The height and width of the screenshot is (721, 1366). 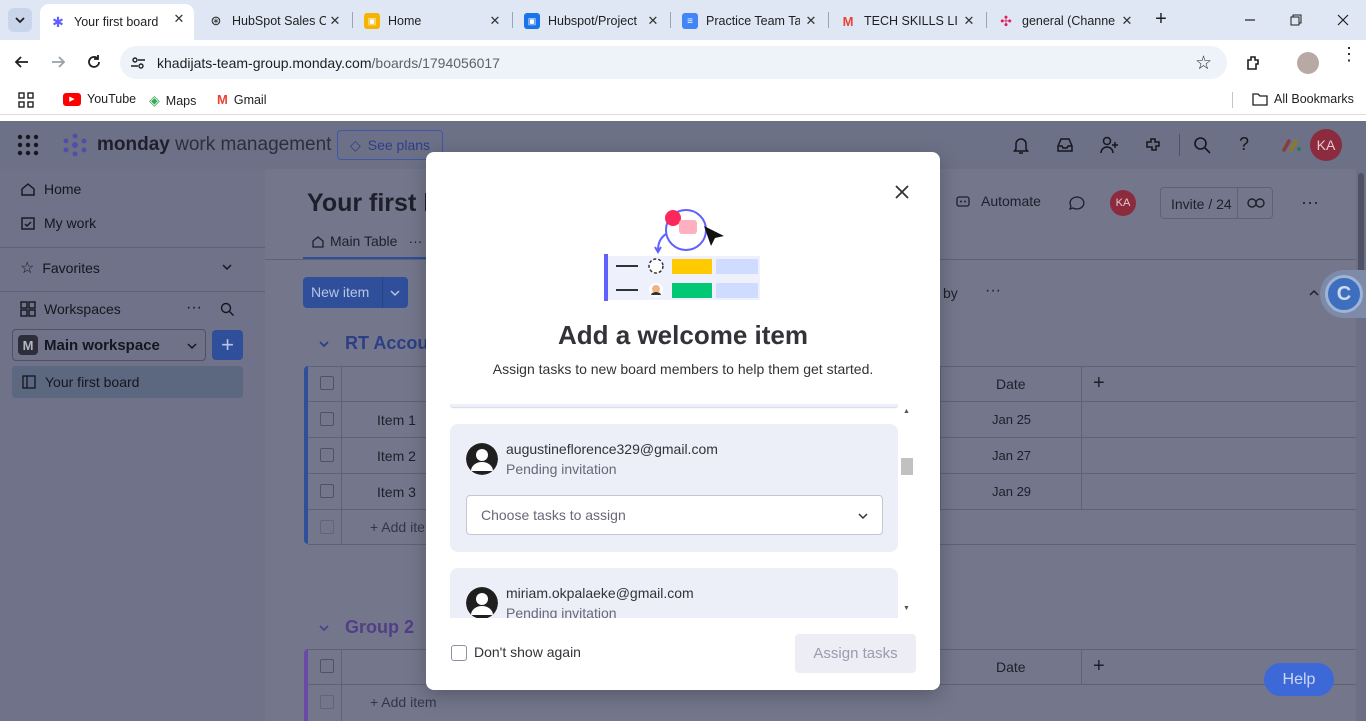 I want to click on bookmark-youtube: ▶ YouTube, so click(x=99, y=99).